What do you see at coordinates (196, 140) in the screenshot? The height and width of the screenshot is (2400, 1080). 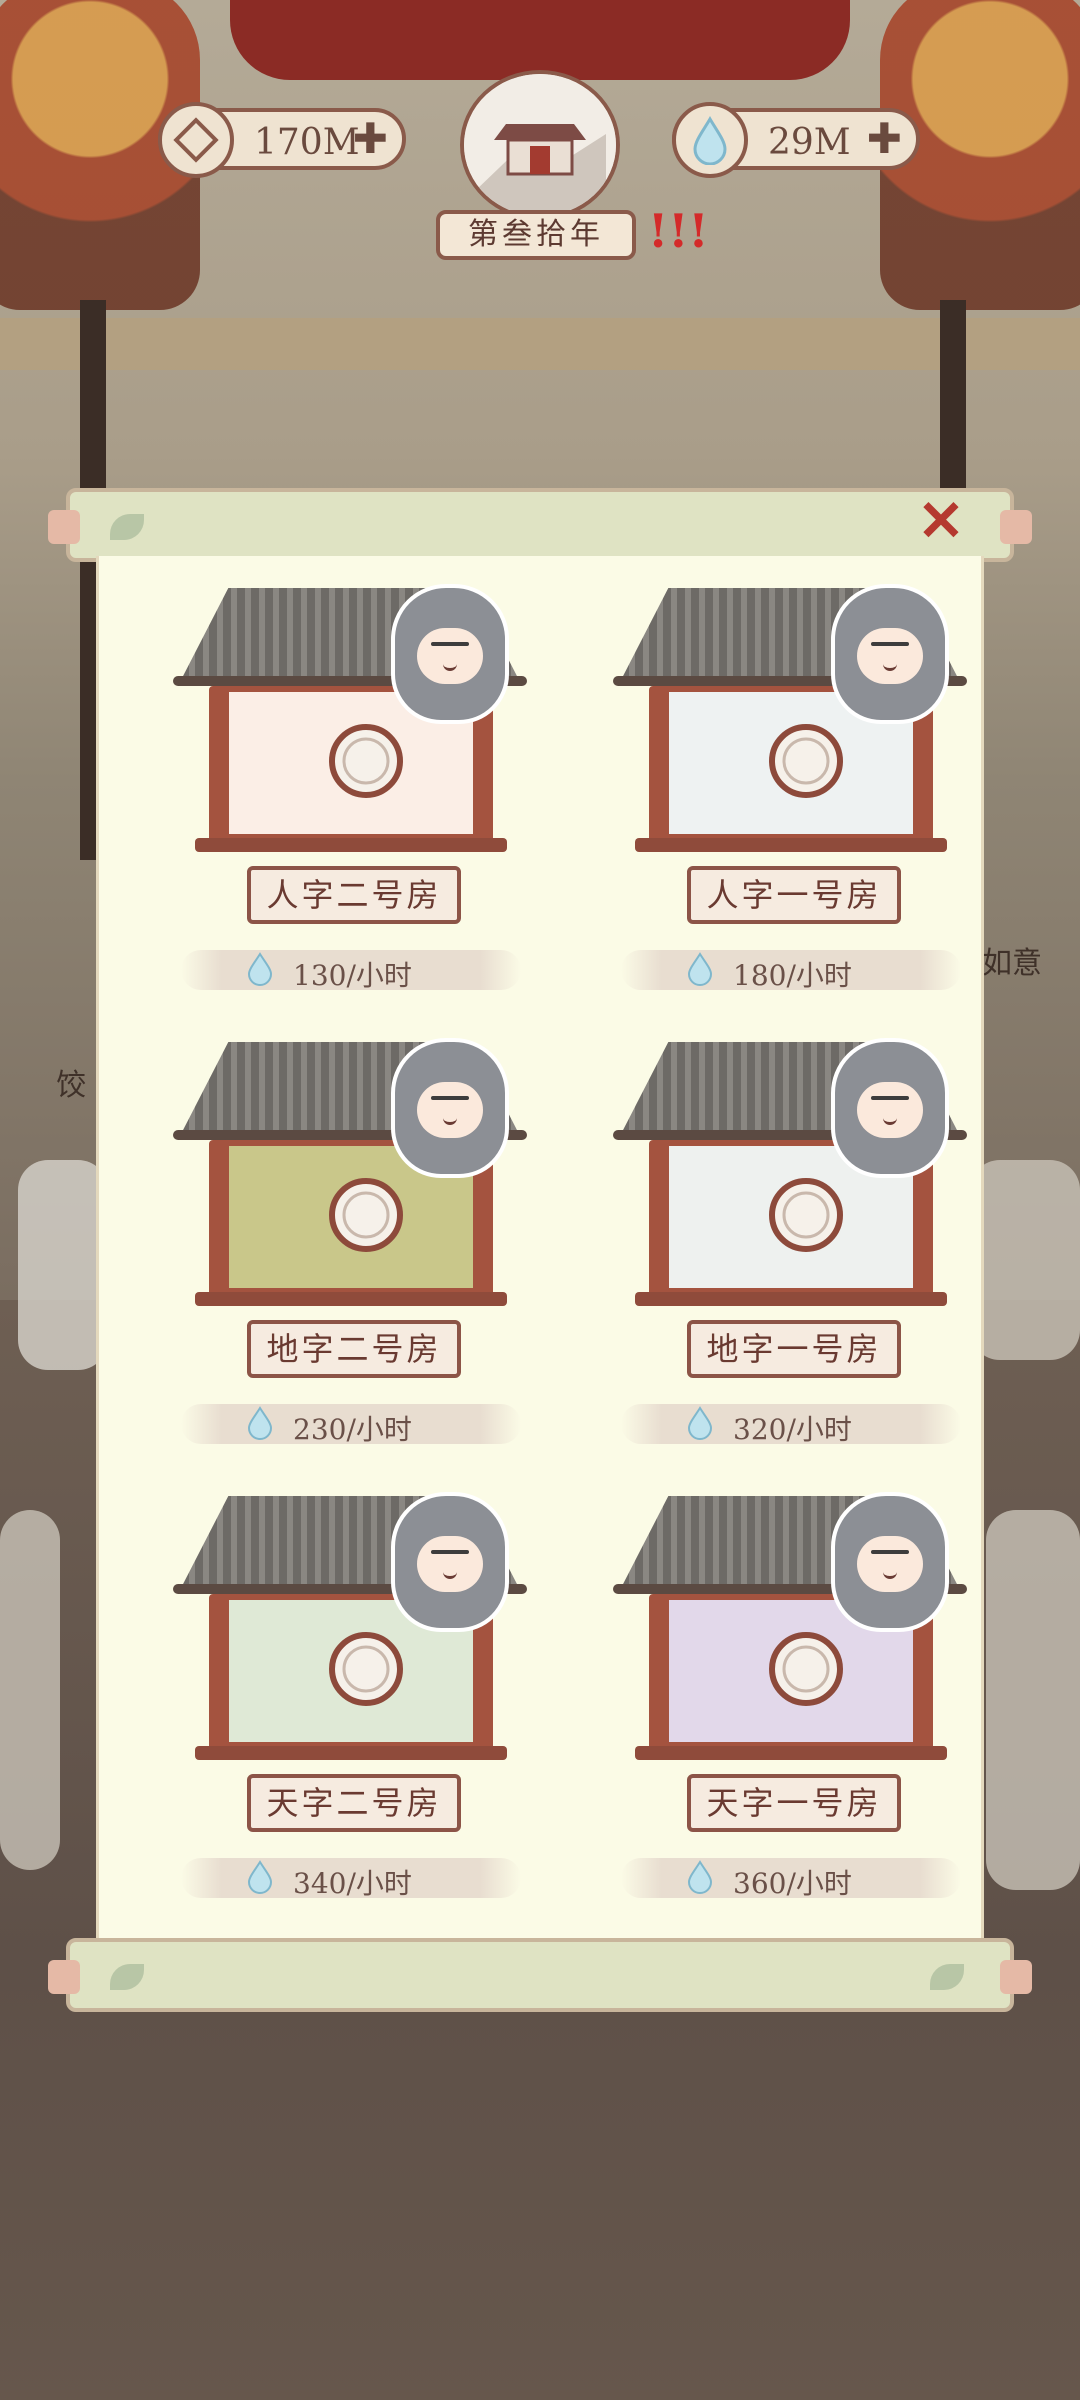 I see `coin-icon` at bounding box center [196, 140].